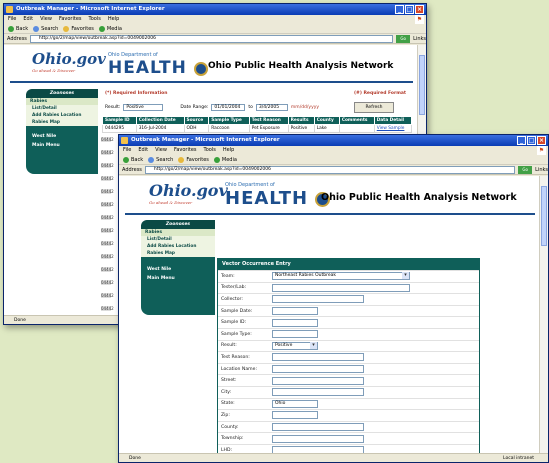  I want to click on address-label: Address, so click(132, 169).